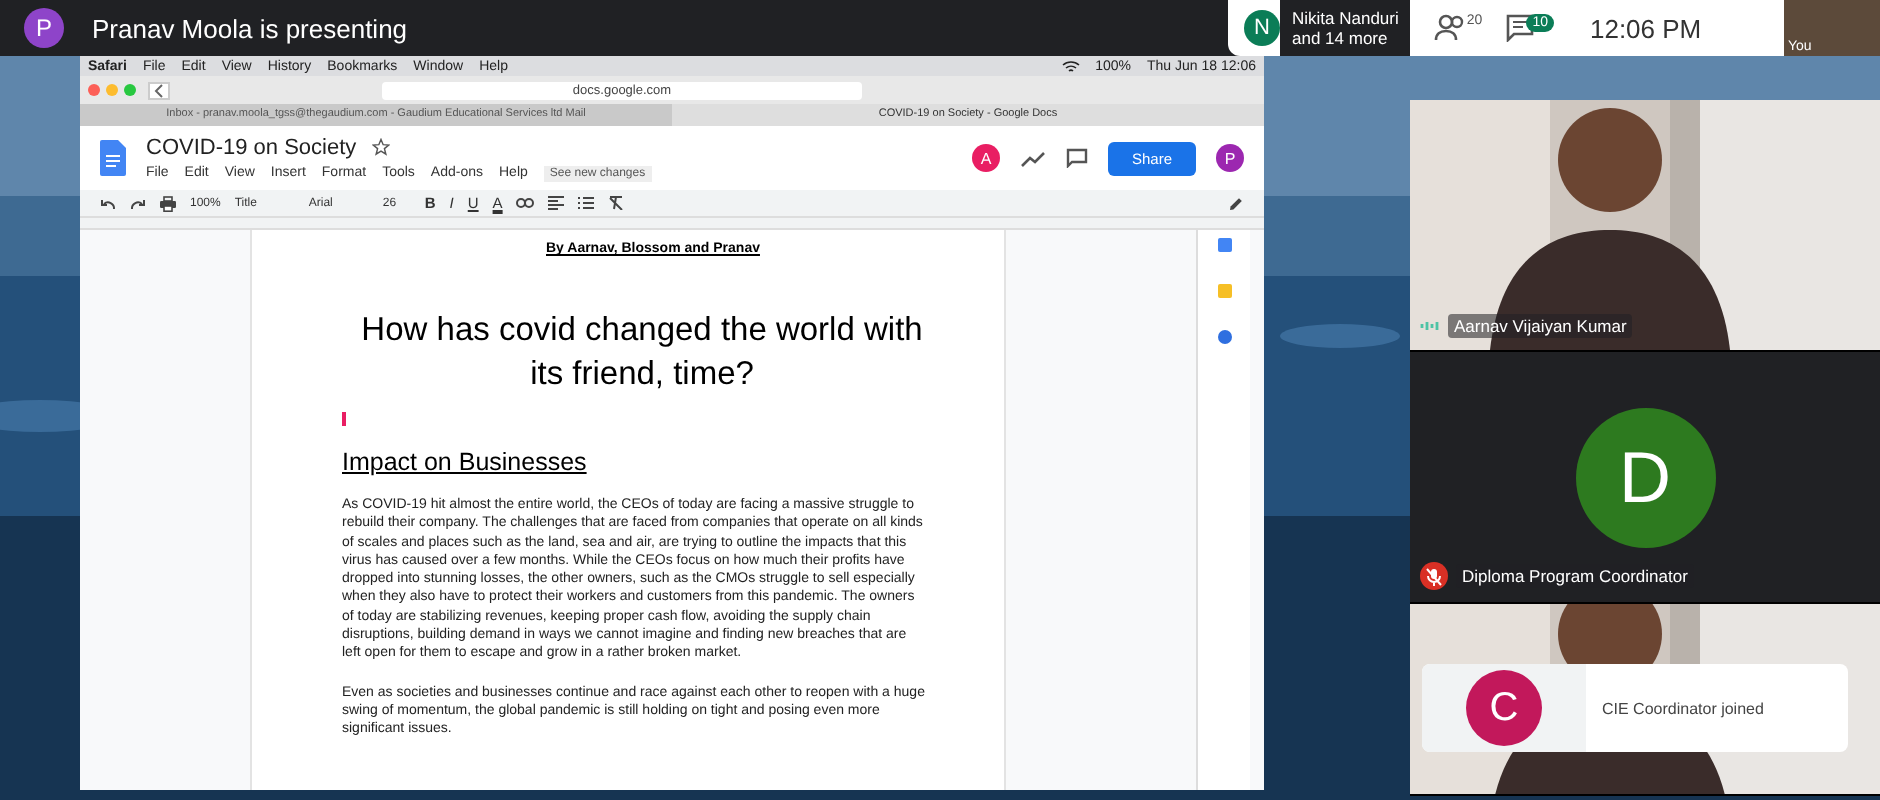  Describe the element at coordinates (44, 28) in the screenshot. I see `presenter-avatar: P` at that location.